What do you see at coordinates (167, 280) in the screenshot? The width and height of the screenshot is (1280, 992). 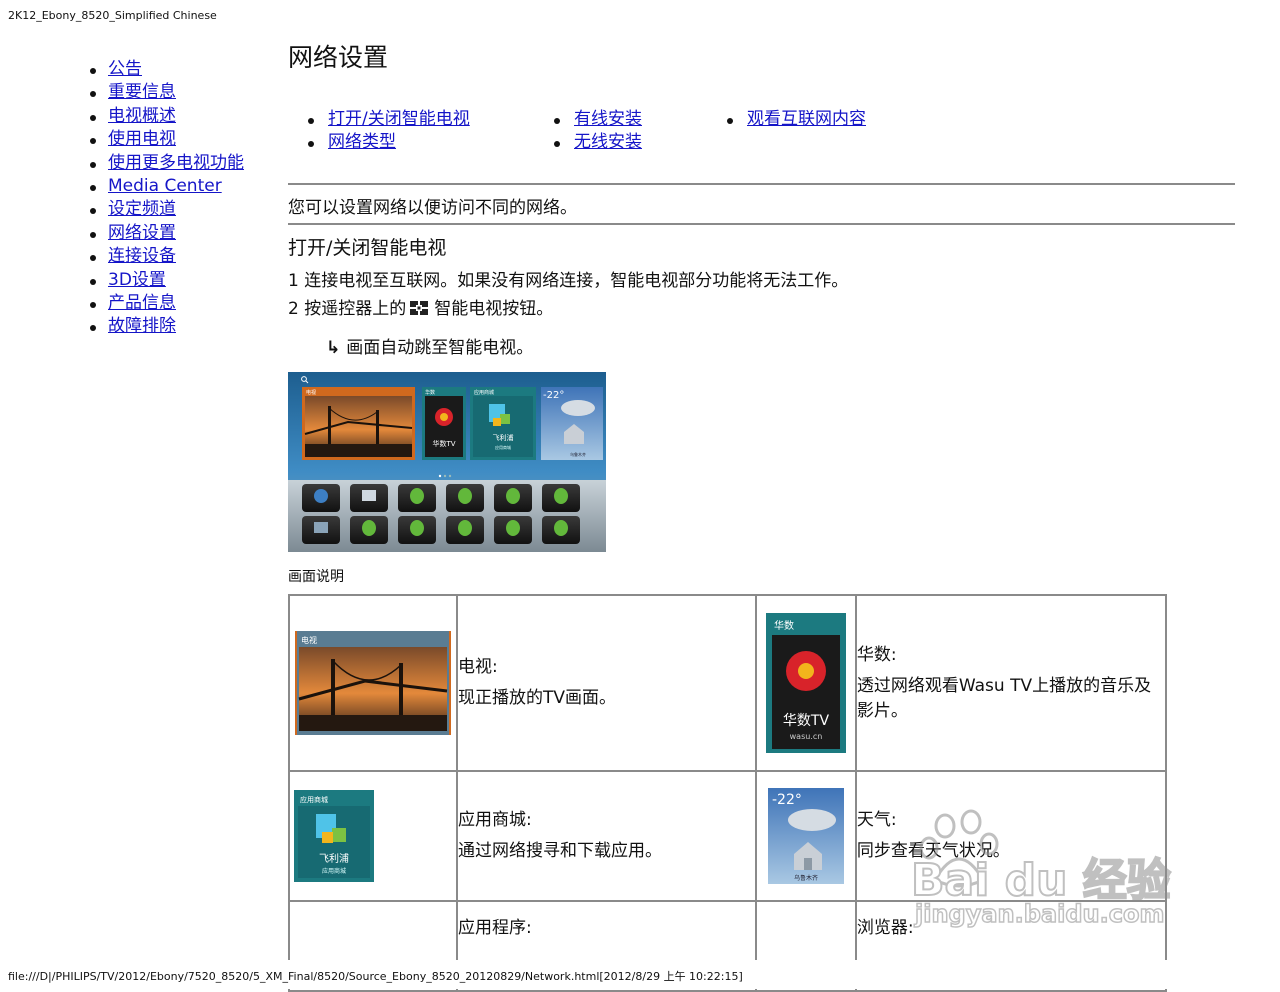 I see `nav-item-3d: 3D设置` at bounding box center [167, 280].